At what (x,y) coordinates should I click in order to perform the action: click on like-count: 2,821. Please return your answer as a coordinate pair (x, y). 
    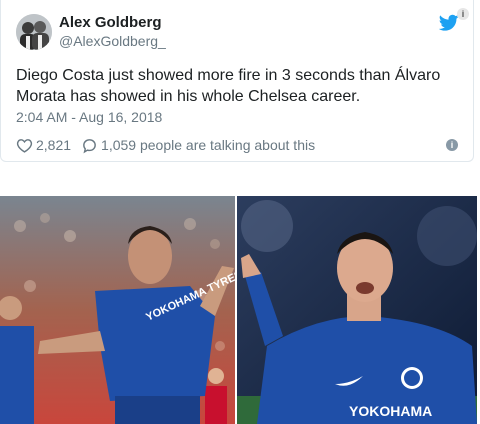
    Looking at the image, I should click on (53, 145).